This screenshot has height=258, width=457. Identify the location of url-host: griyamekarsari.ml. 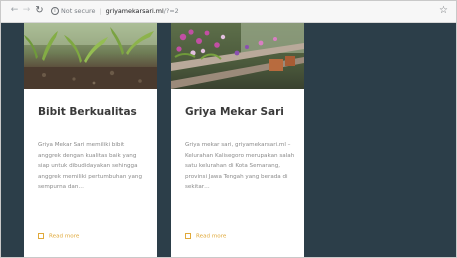
(134, 11).